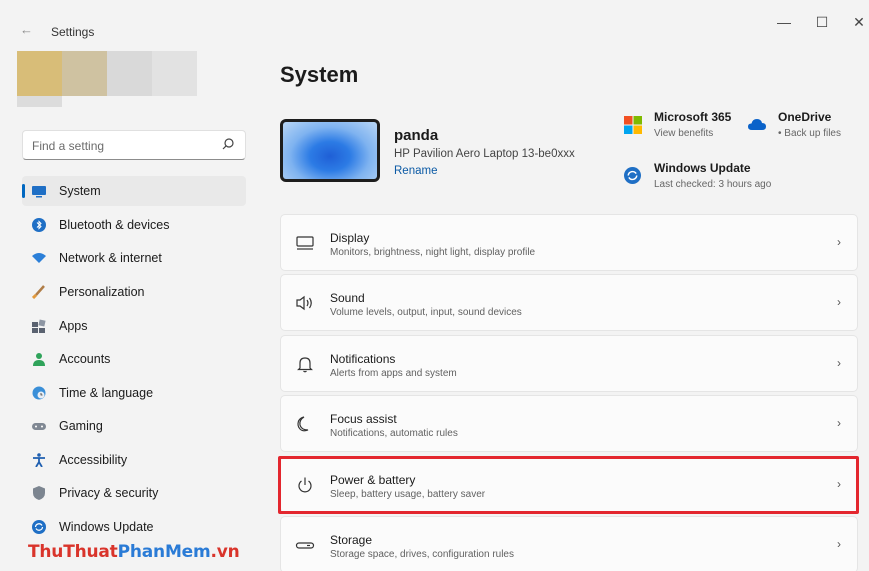 This screenshot has width=869, height=571. What do you see at coordinates (319, 74) in the screenshot?
I see `page-title: System` at bounding box center [319, 74].